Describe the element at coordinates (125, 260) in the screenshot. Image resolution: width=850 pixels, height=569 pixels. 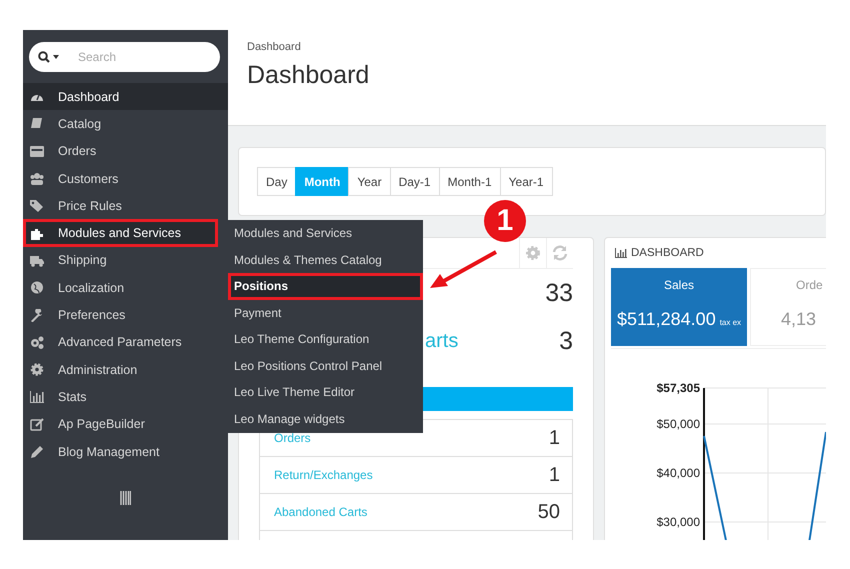
I see `sidebar-item: Shipping` at that location.